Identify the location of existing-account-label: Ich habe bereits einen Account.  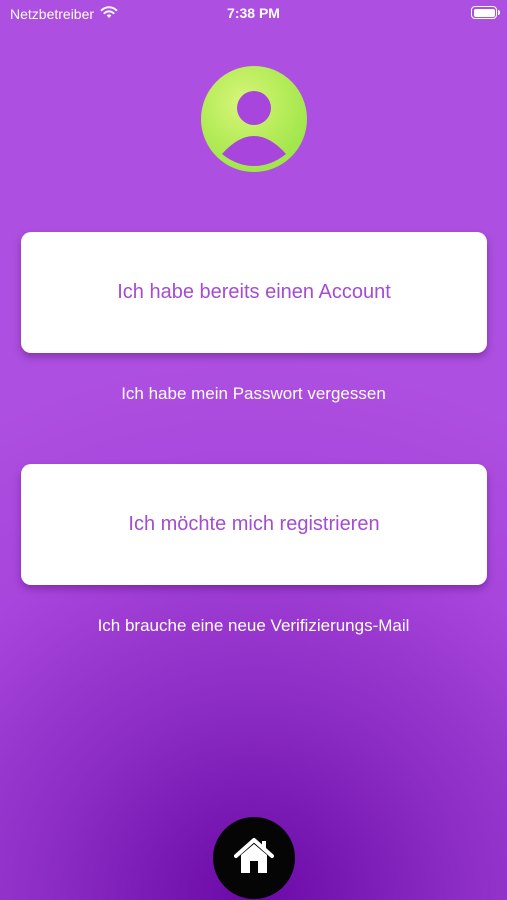
(254, 292).